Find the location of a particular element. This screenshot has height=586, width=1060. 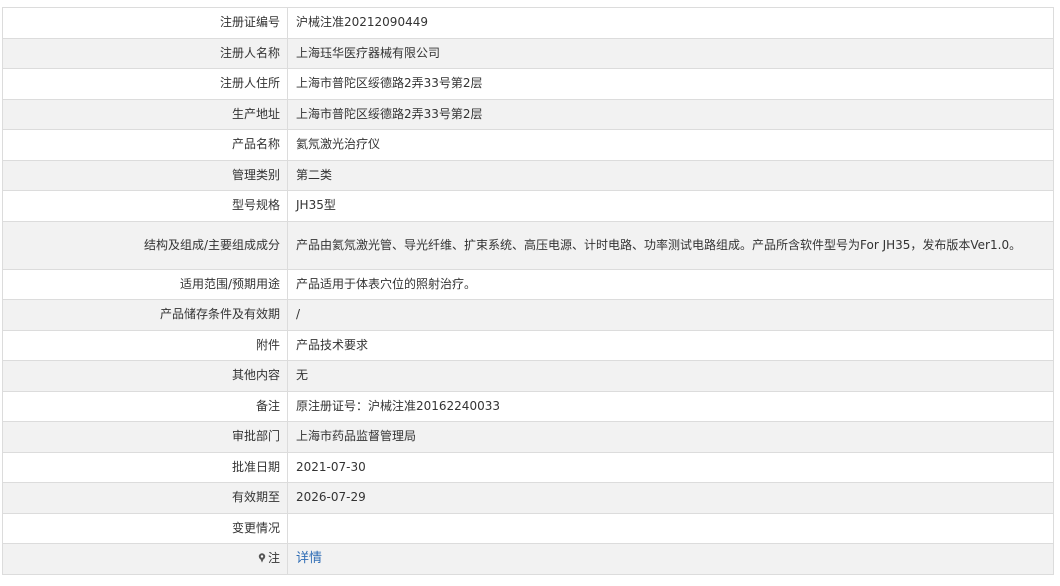

row-label: 产品储存条件及有效期 is located at coordinates (145, 315).